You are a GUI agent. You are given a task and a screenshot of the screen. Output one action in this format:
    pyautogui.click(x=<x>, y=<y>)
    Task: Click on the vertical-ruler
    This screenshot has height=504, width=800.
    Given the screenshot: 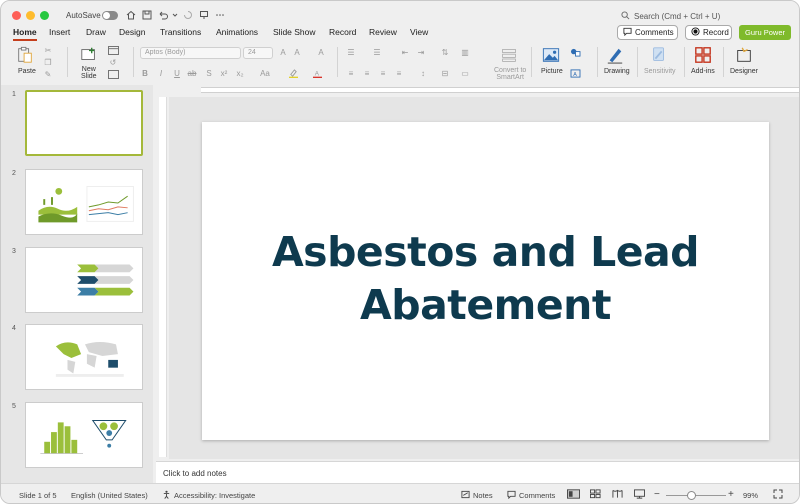 What is the action you would take?
    pyautogui.click(x=163, y=277)
    